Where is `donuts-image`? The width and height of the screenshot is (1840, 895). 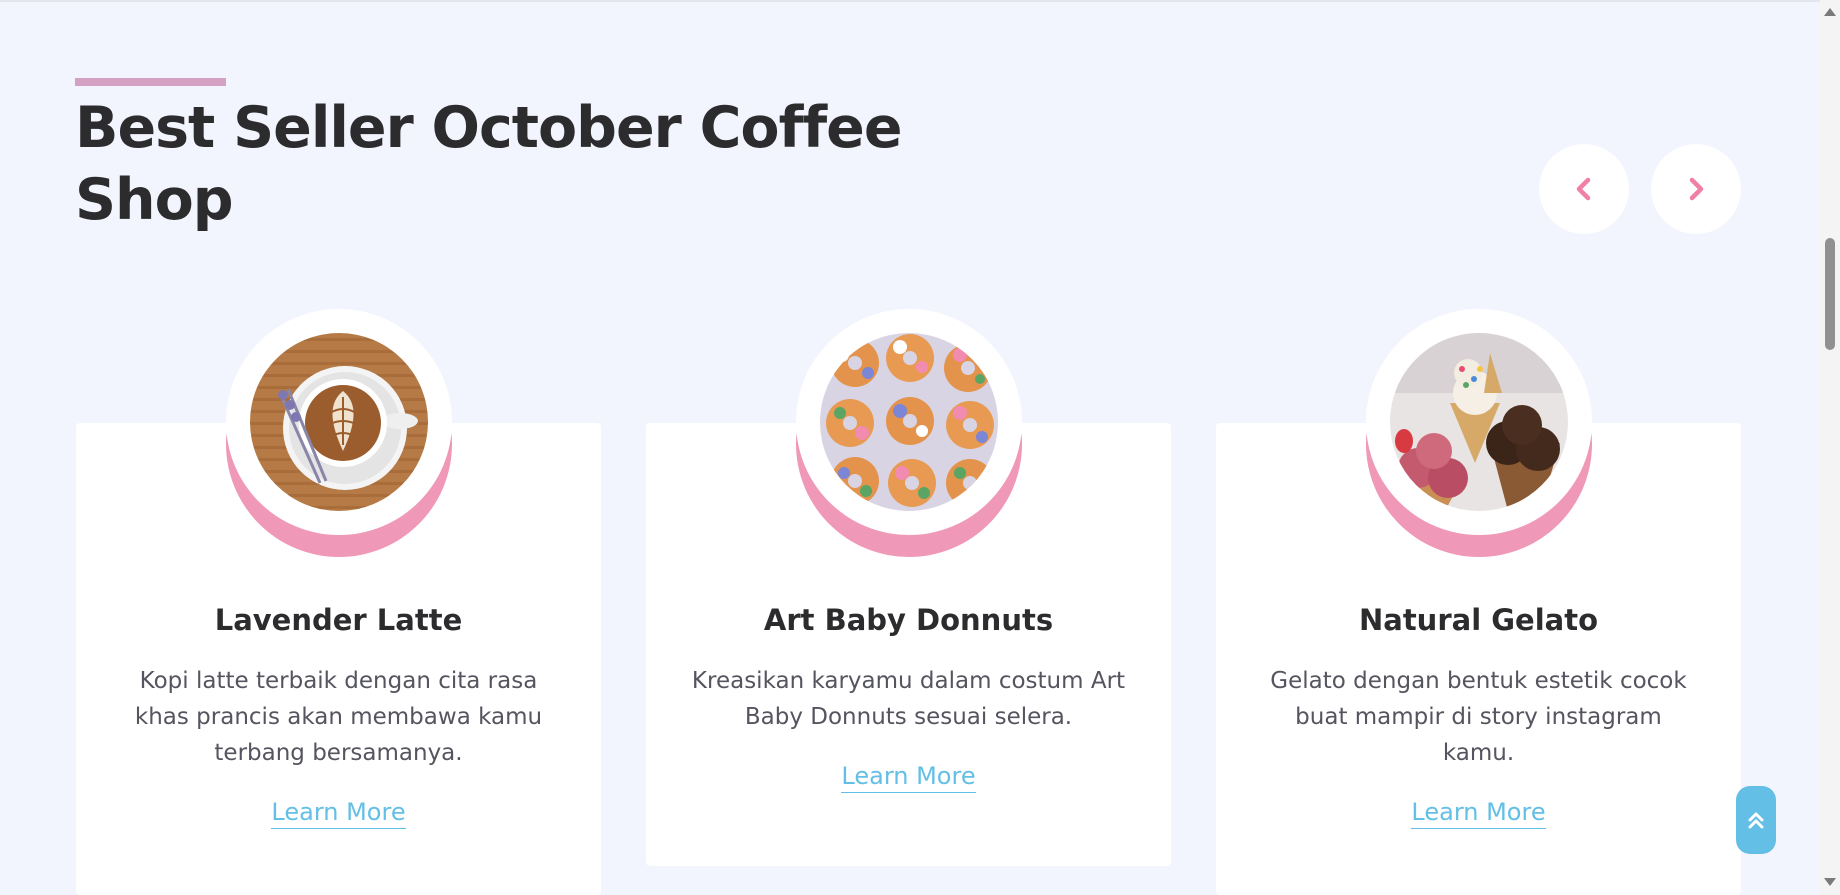
donuts-image is located at coordinates (909, 422).